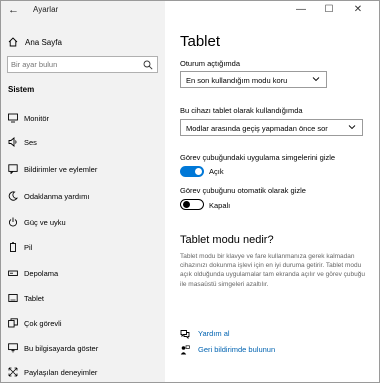  What do you see at coordinates (243, 190) in the screenshot?
I see `auto-hide-label: Görev çubuğunu otomatik olarak gizle` at bounding box center [243, 190].